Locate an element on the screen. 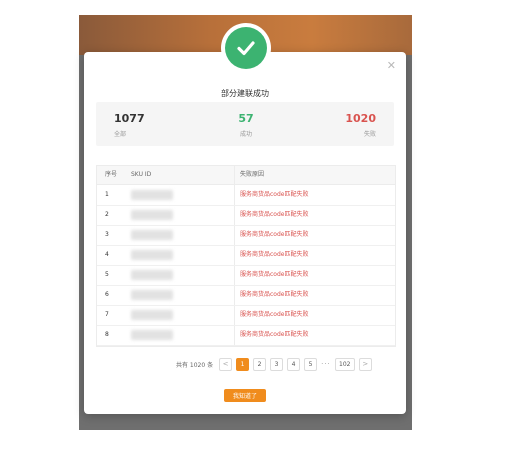 The image size is (507, 450). row-index: 6 is located at coordinates (107, 294).